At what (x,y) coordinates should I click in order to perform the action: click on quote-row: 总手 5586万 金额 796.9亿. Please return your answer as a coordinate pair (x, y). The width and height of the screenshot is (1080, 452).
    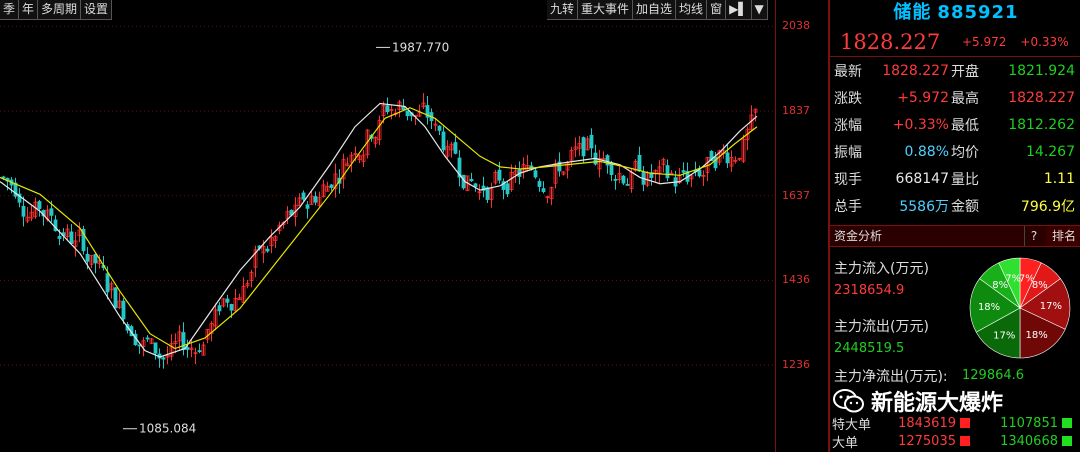
    Looking at the image, I should click on (955, 205).